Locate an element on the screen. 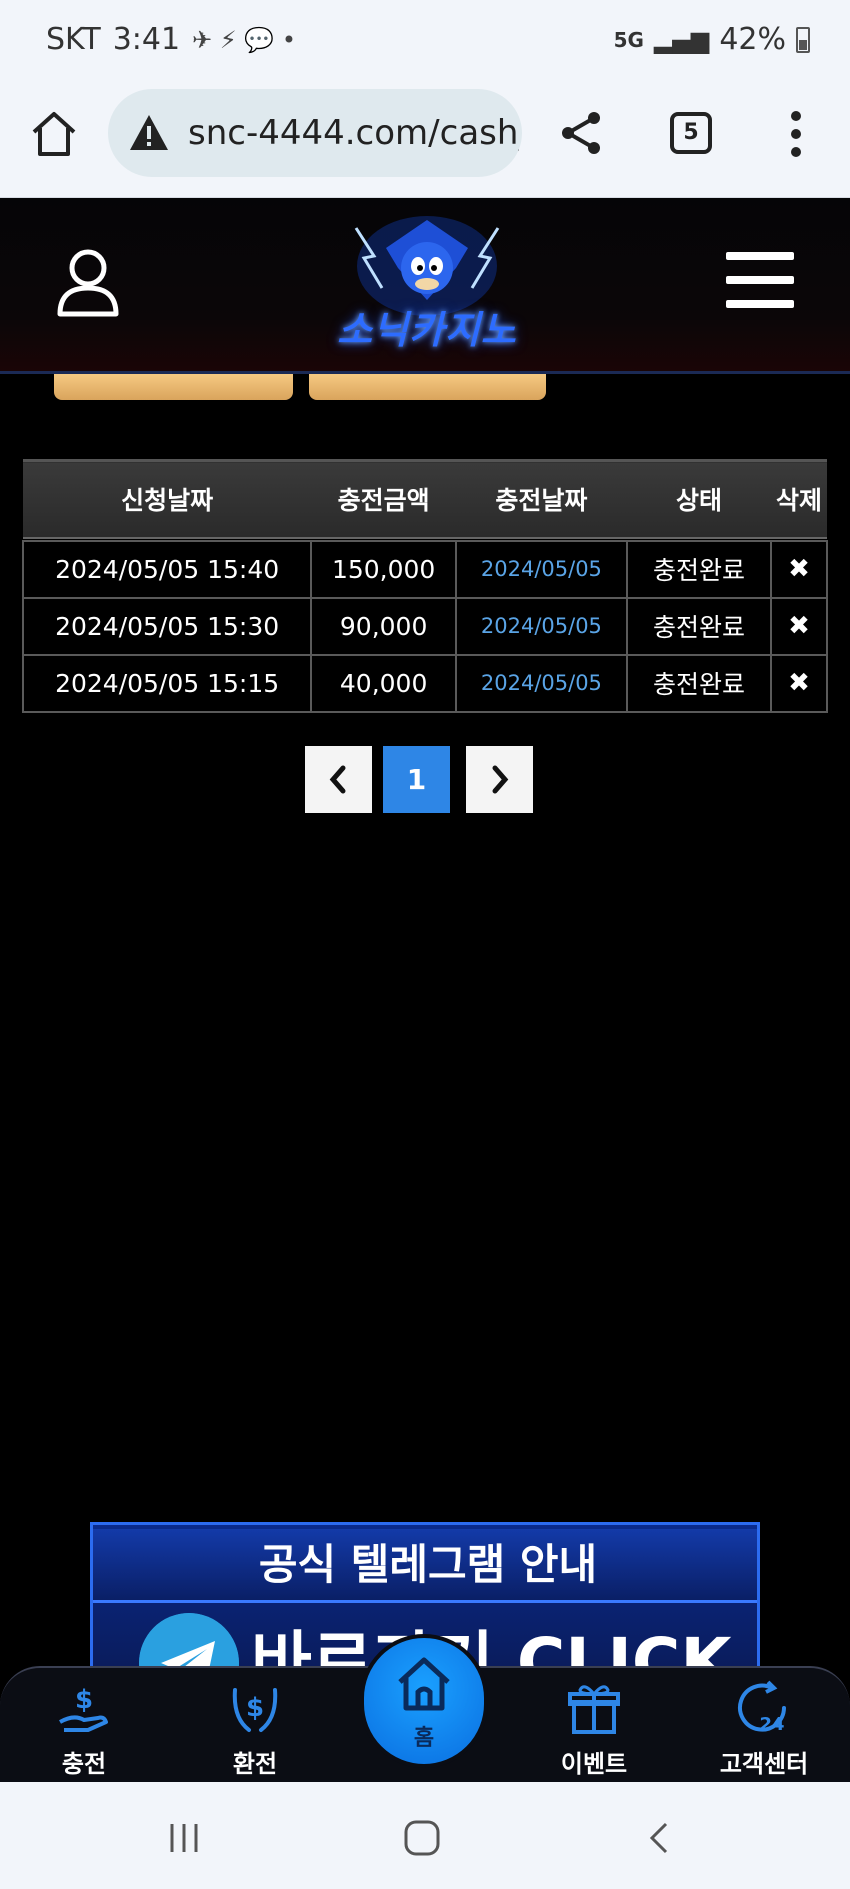  signal-icon: ▂▄▆ is located at coordinates (681, 39).